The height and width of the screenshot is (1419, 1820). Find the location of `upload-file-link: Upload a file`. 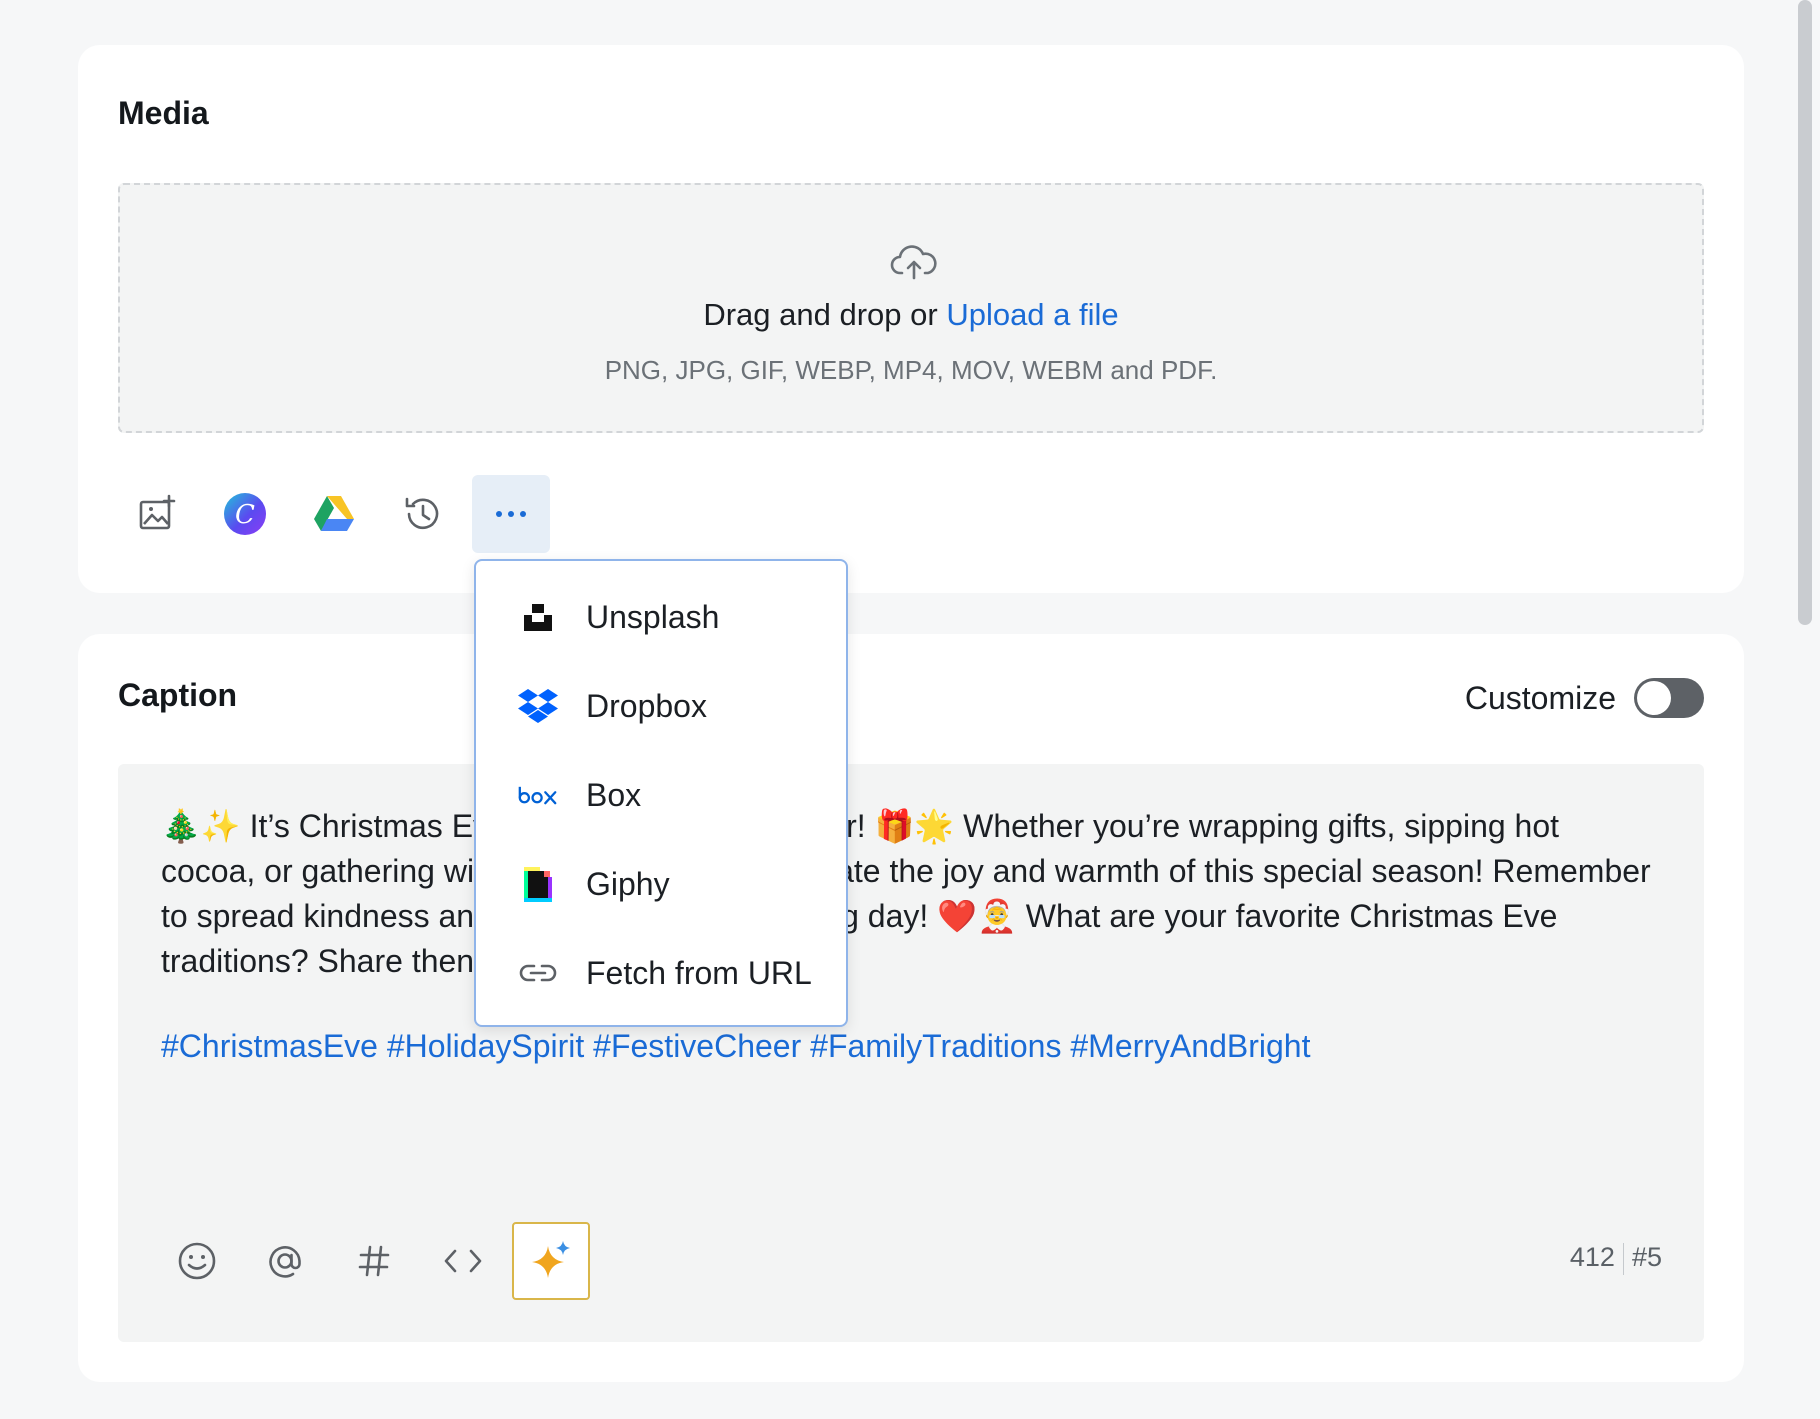

upload-file-link: Upload a file is located at coordinates (1032, 314).